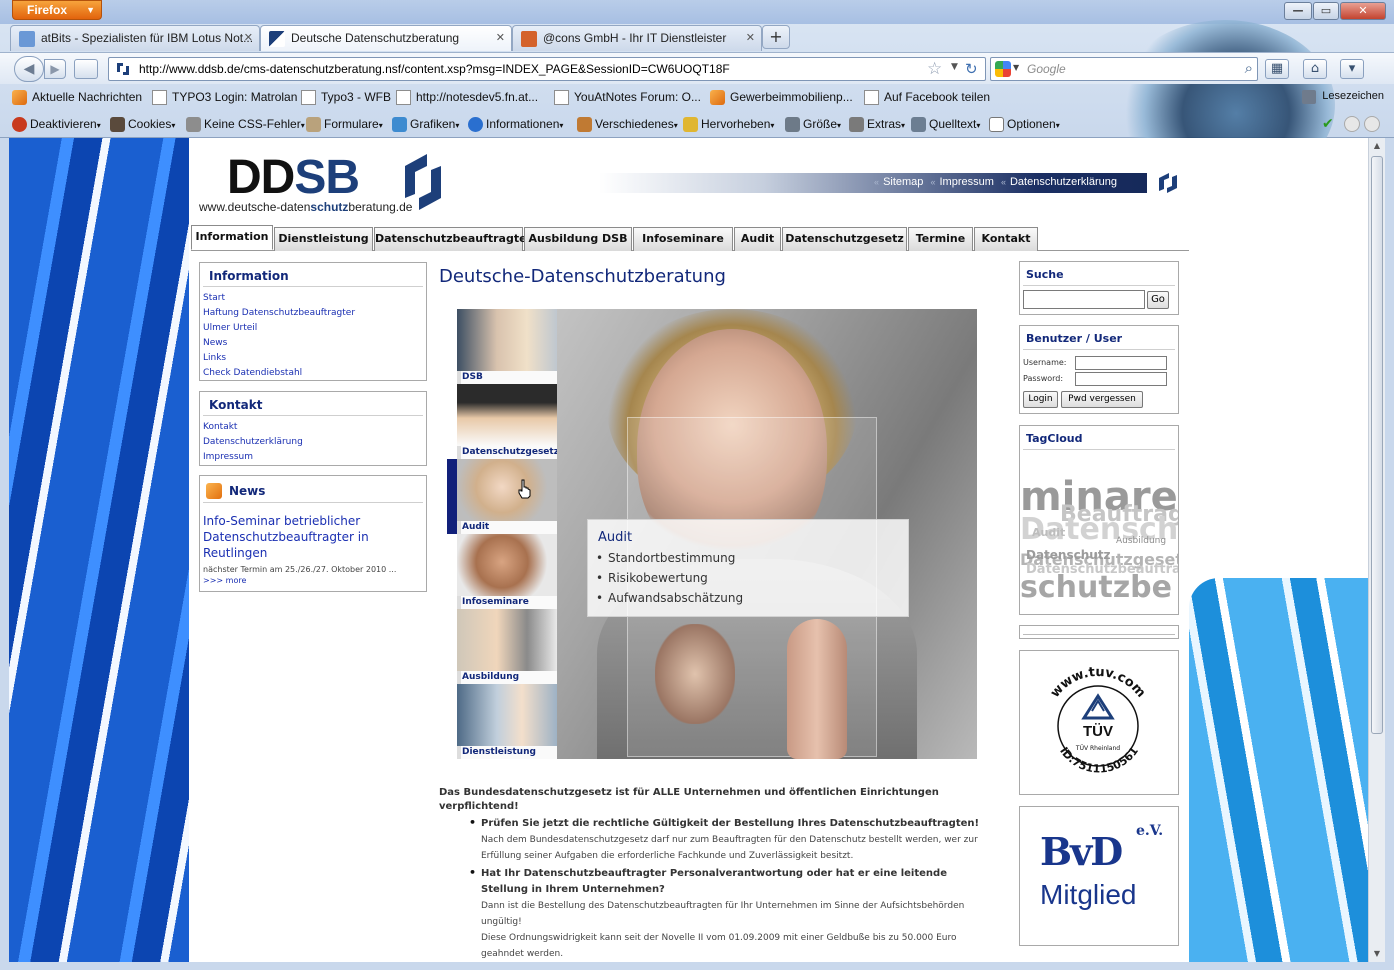 This screenshot has height=970, width=1394. I want to click on scroll-up-arrow-icon: ▲, so click(1377, 146).